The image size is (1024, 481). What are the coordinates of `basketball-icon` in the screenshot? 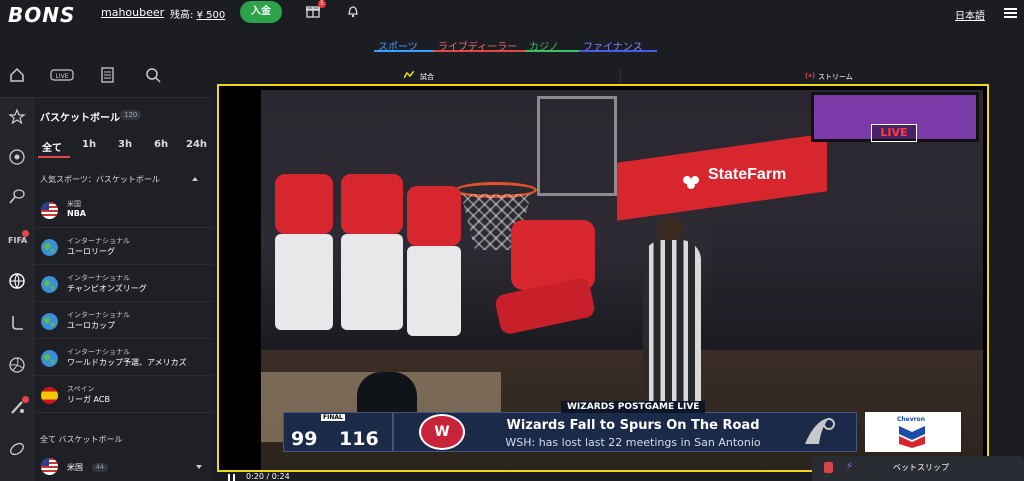 It's located at (17, 281).